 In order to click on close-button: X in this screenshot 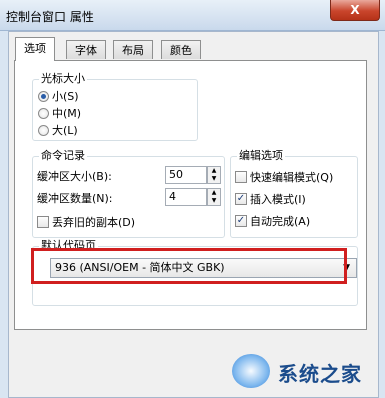, I will do `click(355, 10)`.